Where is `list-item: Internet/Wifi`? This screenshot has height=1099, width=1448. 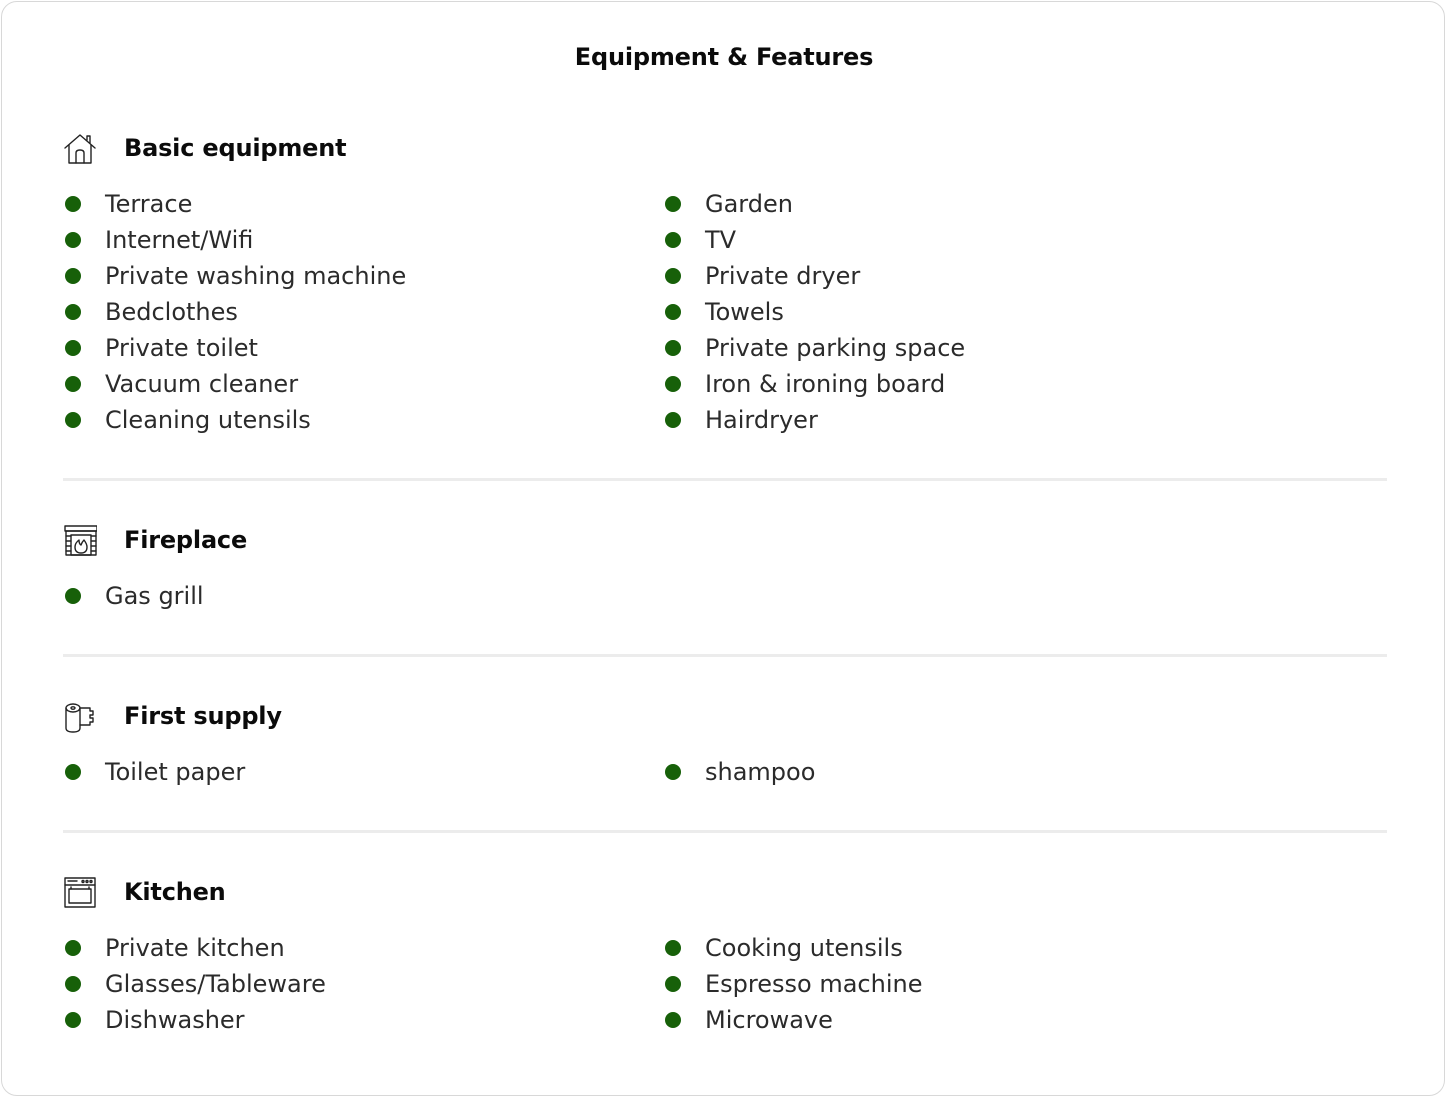
list-item: Internet/Wifi is located at coordinates (343, 243).